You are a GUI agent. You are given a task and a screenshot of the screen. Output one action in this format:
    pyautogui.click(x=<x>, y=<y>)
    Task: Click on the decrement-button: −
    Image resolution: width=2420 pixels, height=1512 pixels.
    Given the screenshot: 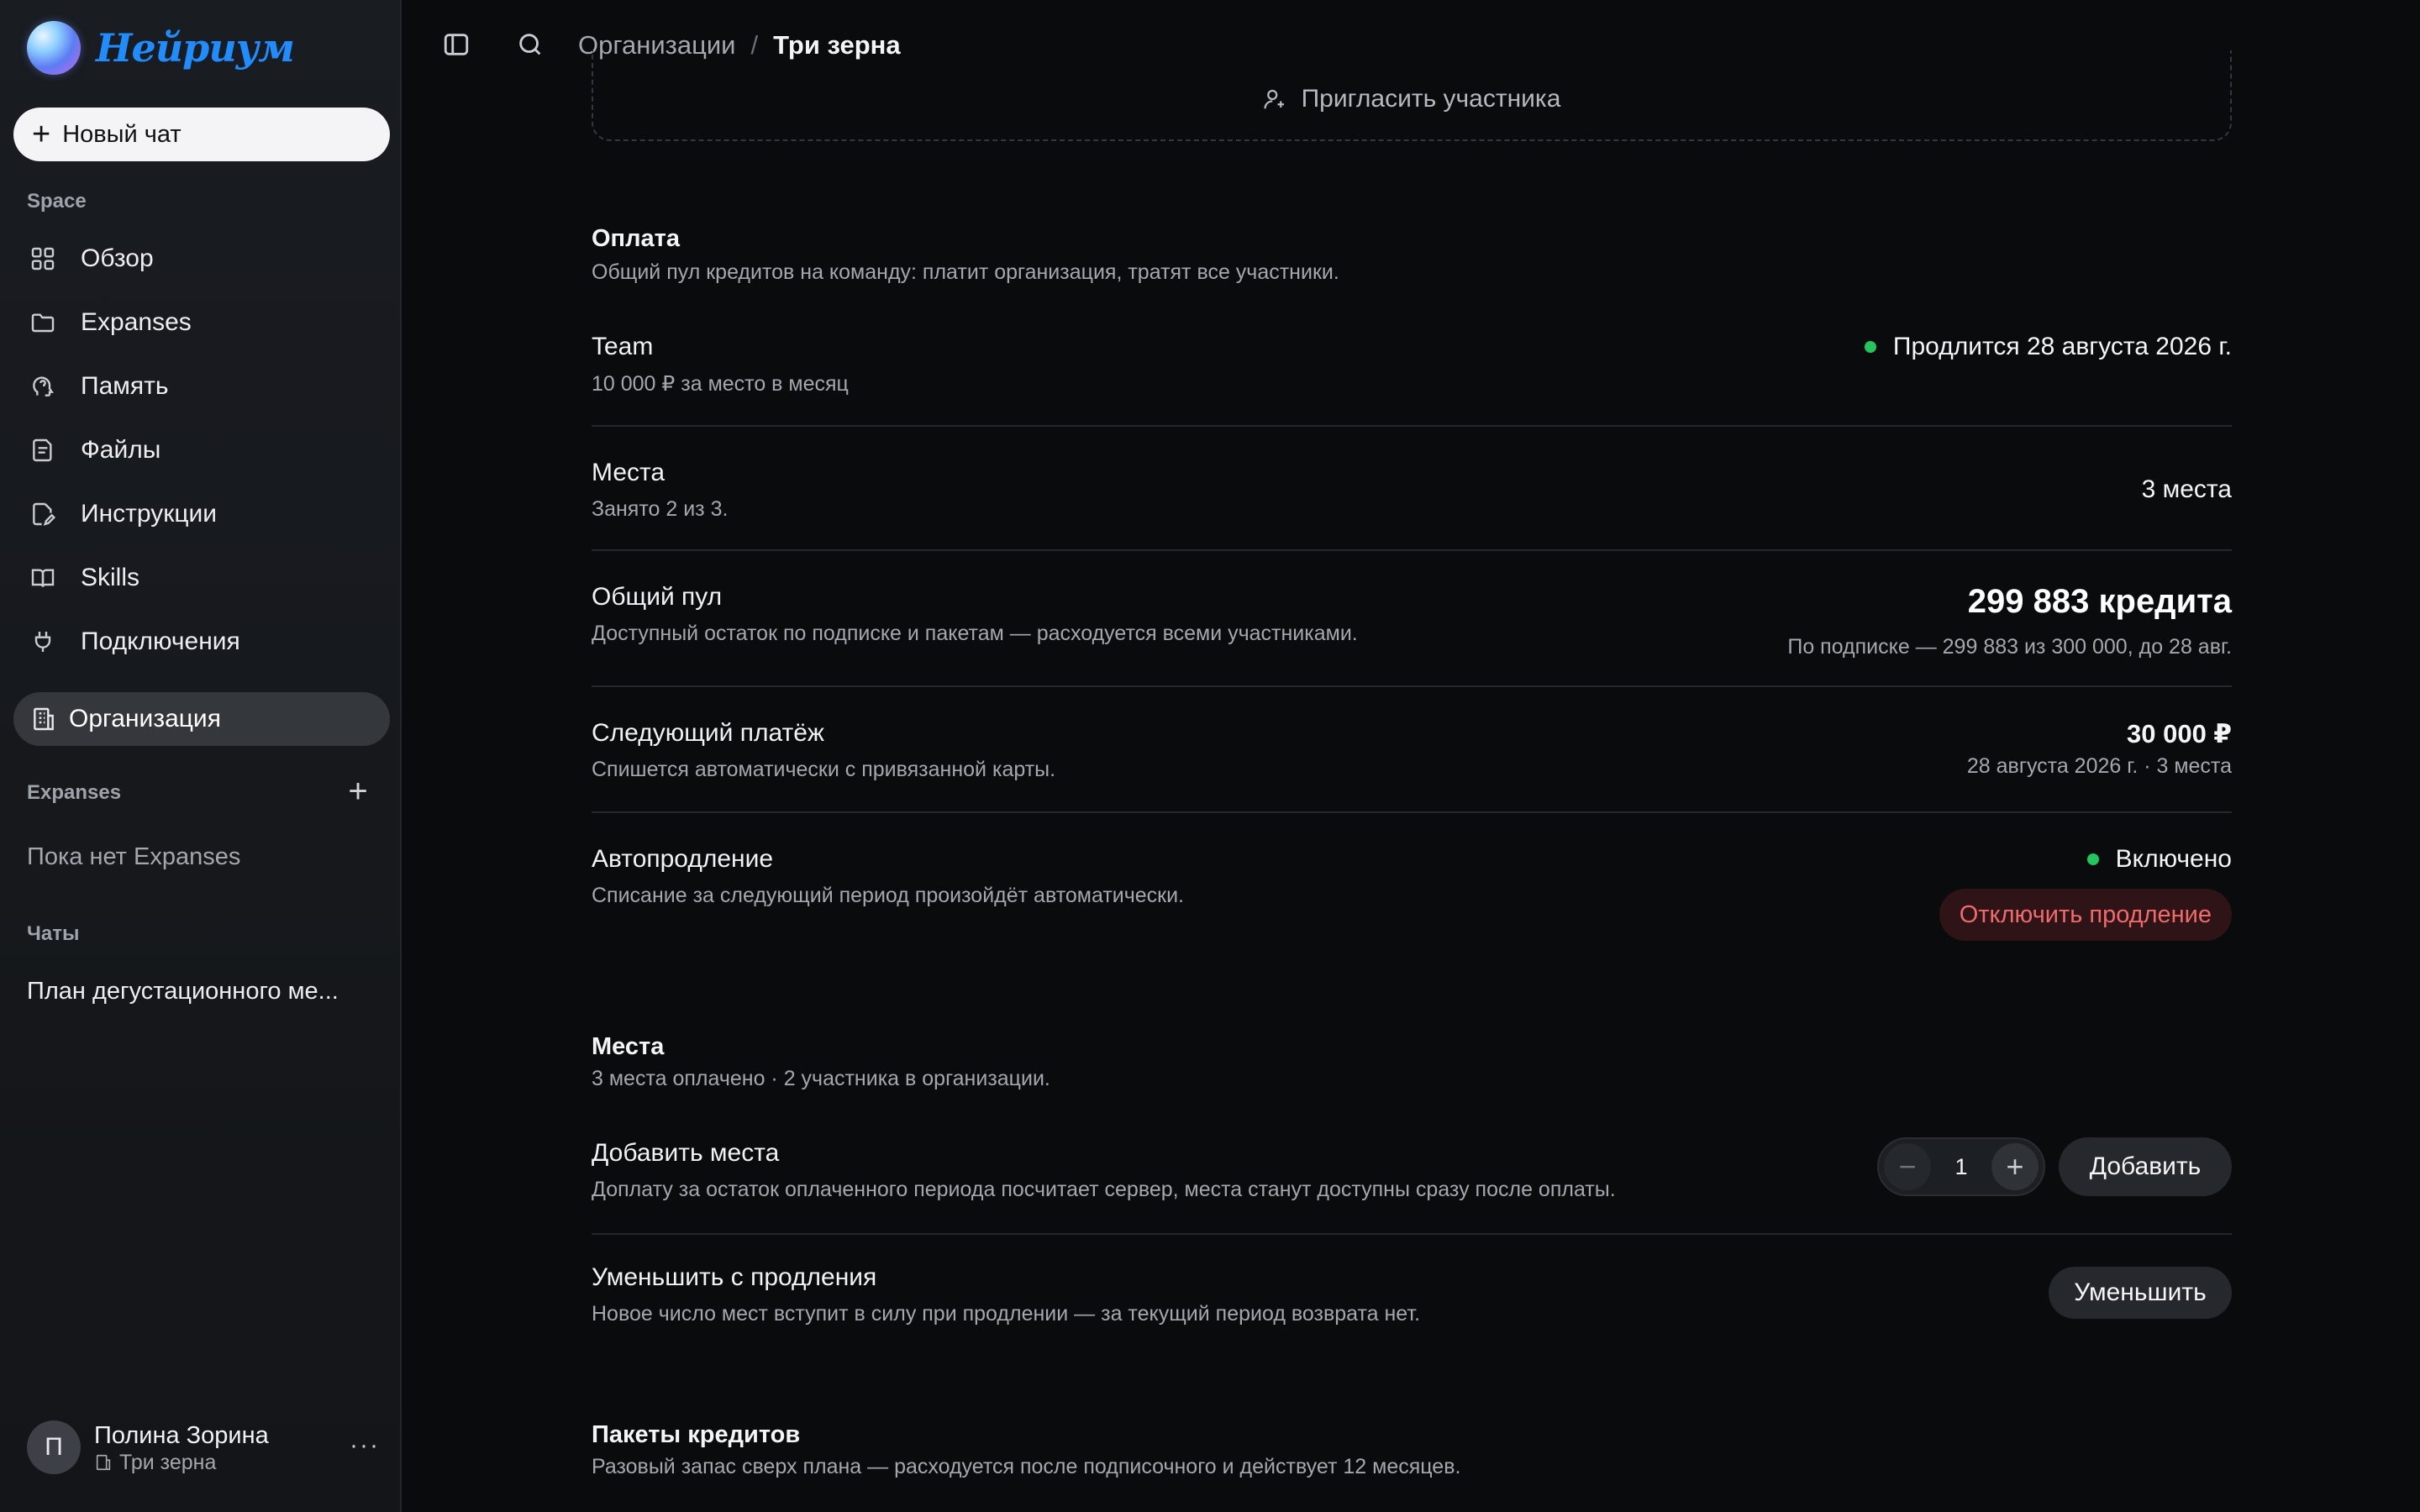 What is the action you would take?
    pyautogui.click(x=1908, y=1166)
    